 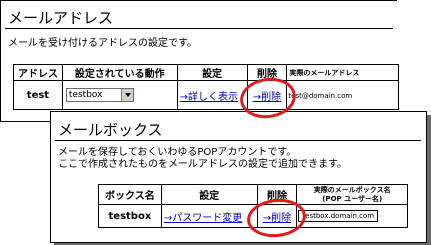 What do you see at coordinates (102, 43) in the screenshot?
I see `mail-address-description: メールを受け付けるアドレスの設定です。` at bounding box center [102, 43].